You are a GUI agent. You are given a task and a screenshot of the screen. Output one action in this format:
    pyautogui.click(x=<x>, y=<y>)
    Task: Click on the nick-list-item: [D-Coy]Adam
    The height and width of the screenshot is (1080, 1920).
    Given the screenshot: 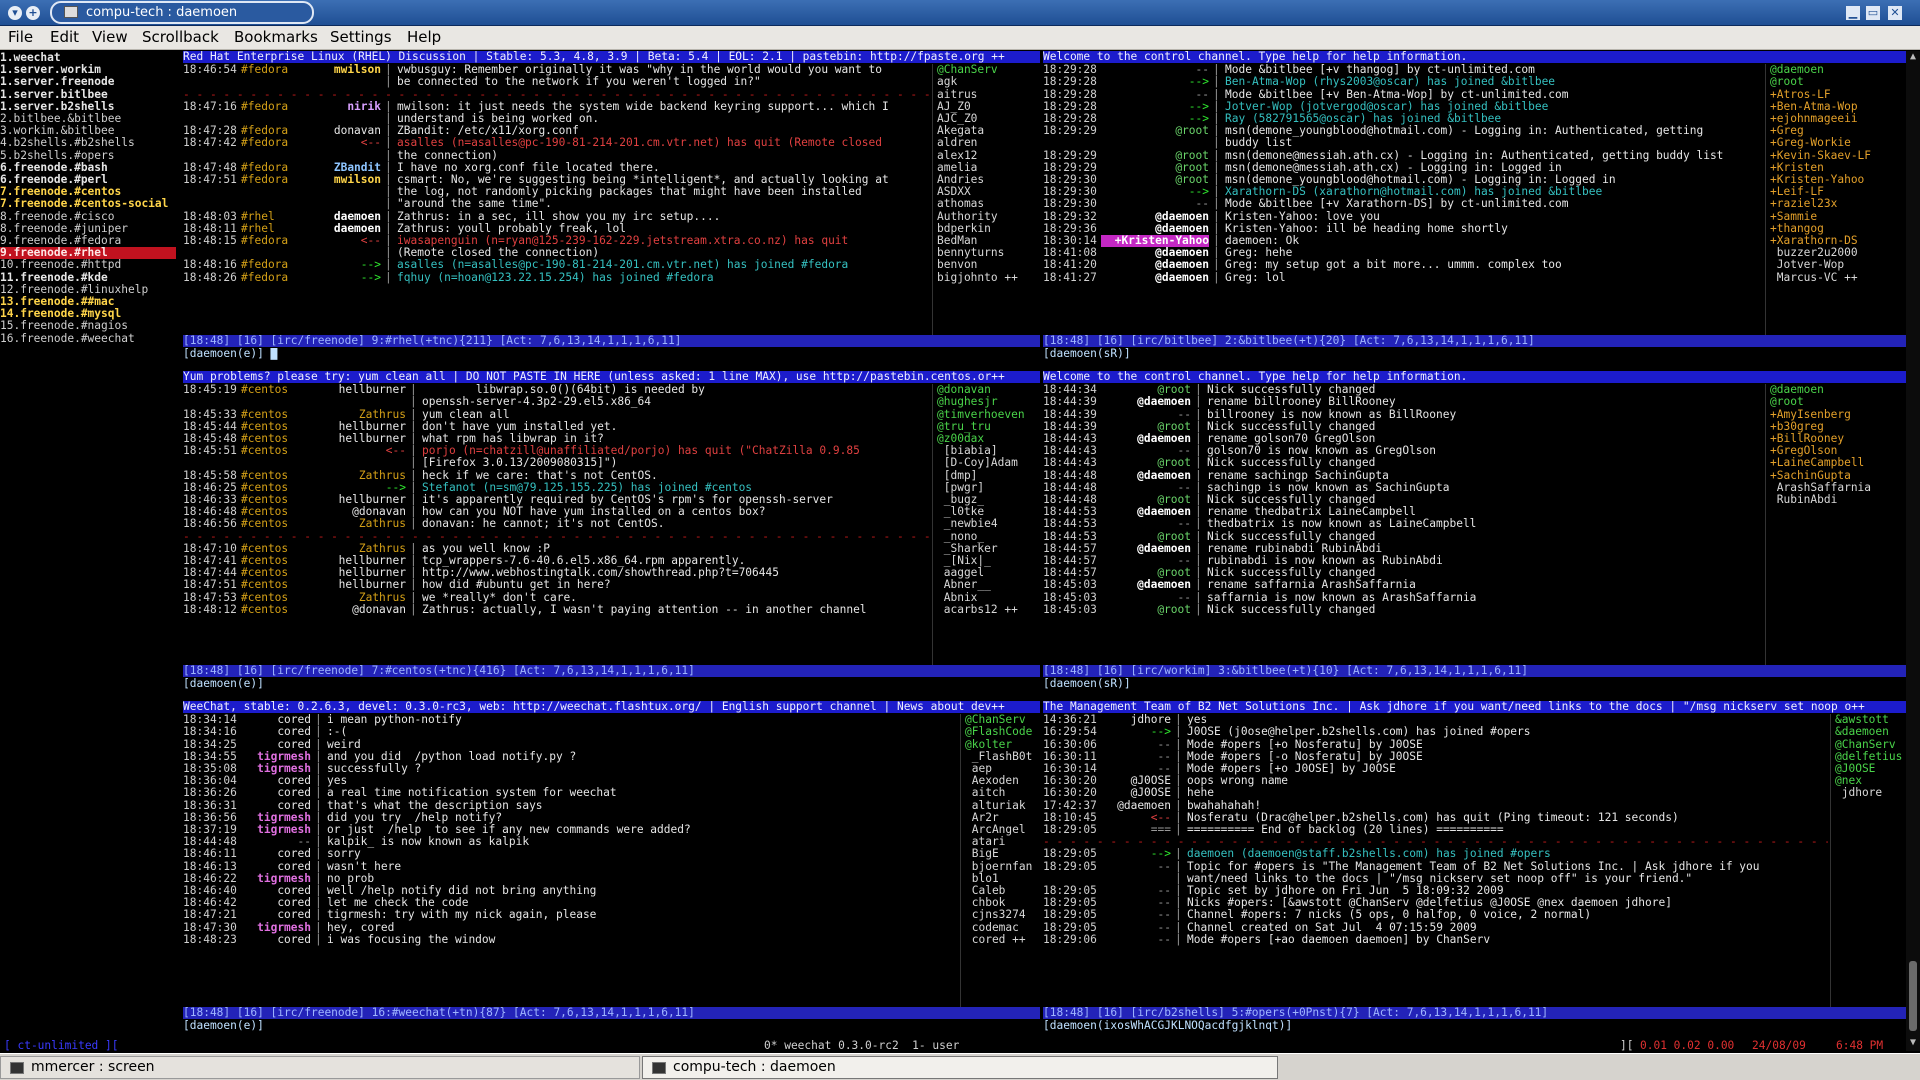 What is the action you would take?
    pyautogui.click(x=977, y=463)
    